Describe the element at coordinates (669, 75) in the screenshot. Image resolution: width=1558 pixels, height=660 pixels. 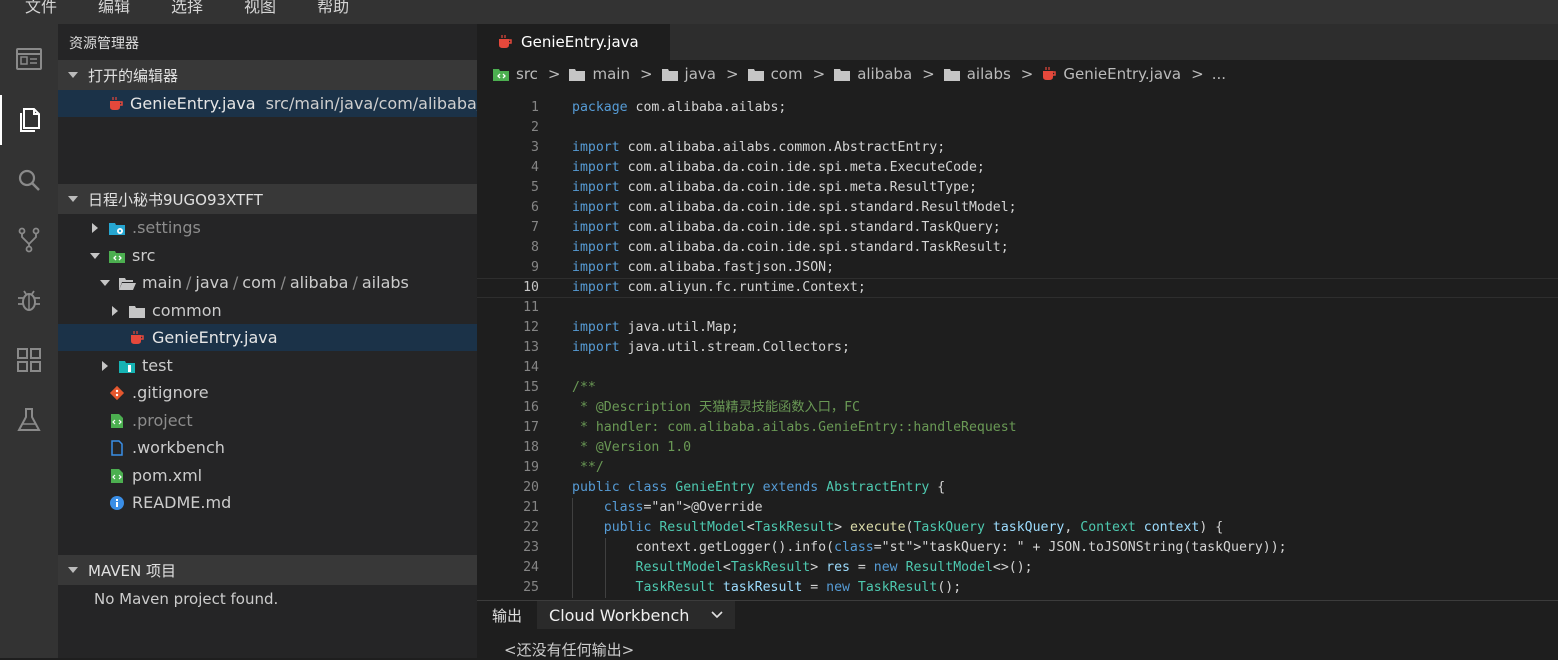
I see `folder-icon` at that location.